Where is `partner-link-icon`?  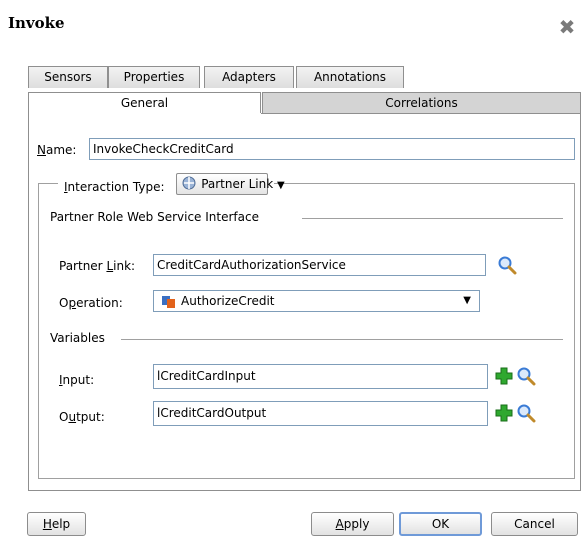
partner-link-icon is located at coordinates (189, 183).